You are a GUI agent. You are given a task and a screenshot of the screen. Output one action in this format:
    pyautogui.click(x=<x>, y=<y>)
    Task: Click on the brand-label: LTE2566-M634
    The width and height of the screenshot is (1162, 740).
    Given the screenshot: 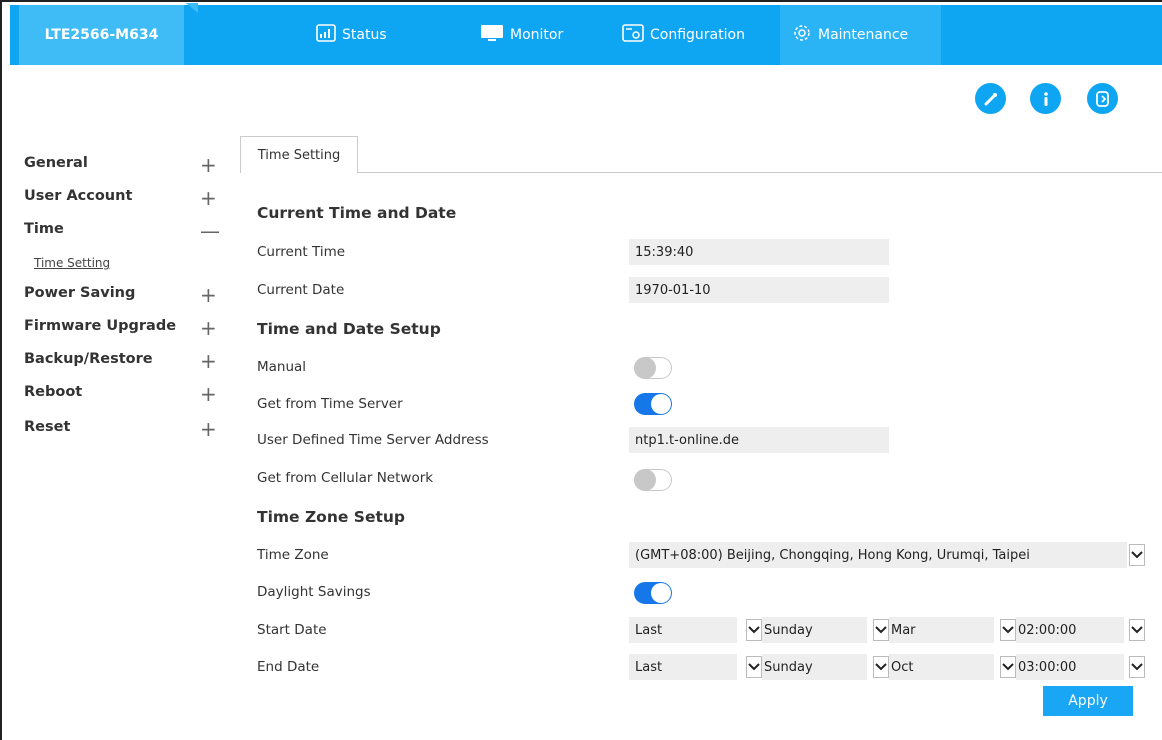 What is the action you would take?
    pyautogui.click(x=101, y=35)
    